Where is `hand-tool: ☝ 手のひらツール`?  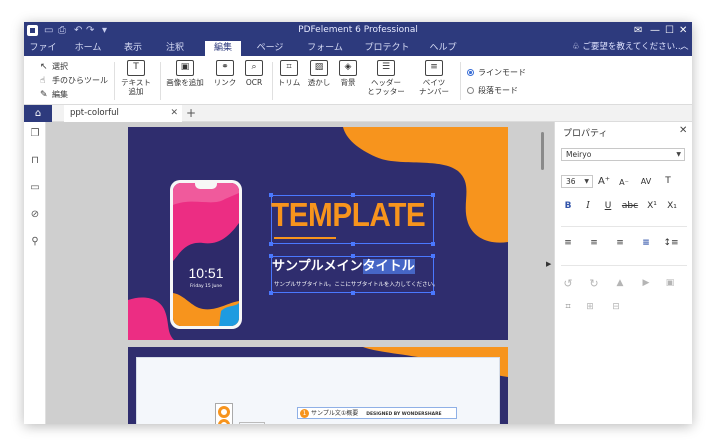 hand-tool: ☝ 手のひらツール is located at coordinates (74, 81).